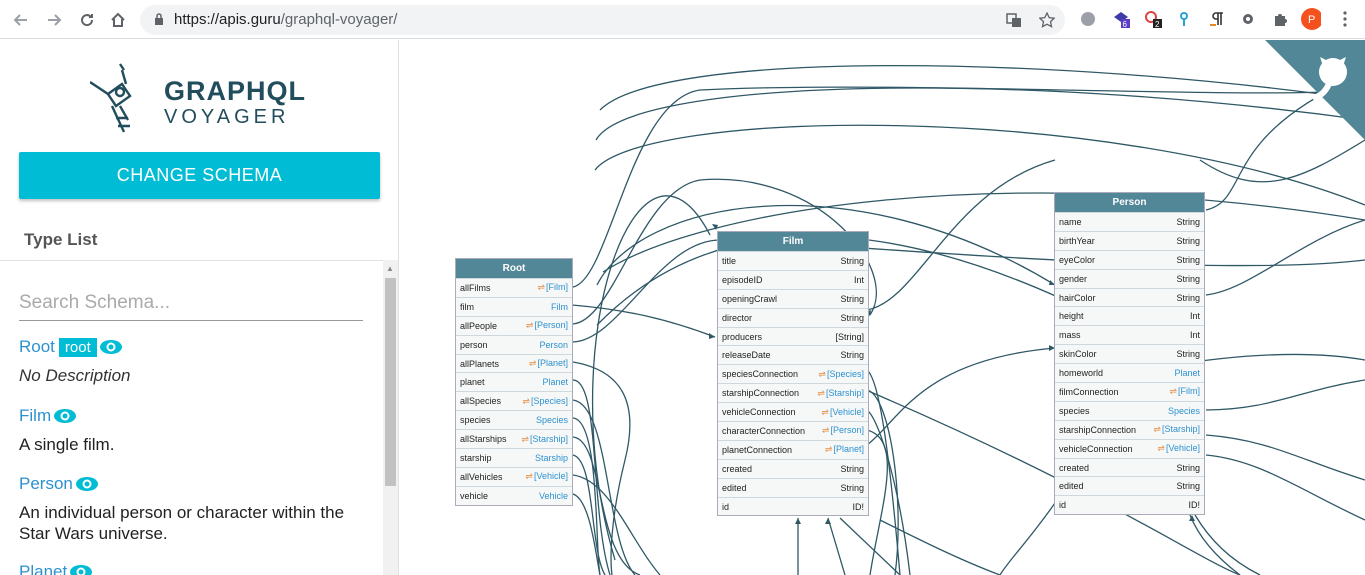  I want to click on field-row: birthYear String, so click(1129, 240).